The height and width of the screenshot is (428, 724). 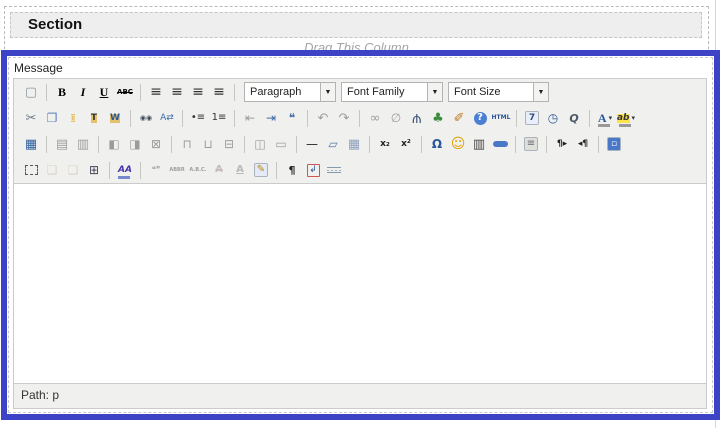 I want to click on format-select: Paragraph ▼, so click(x=290, y=92).